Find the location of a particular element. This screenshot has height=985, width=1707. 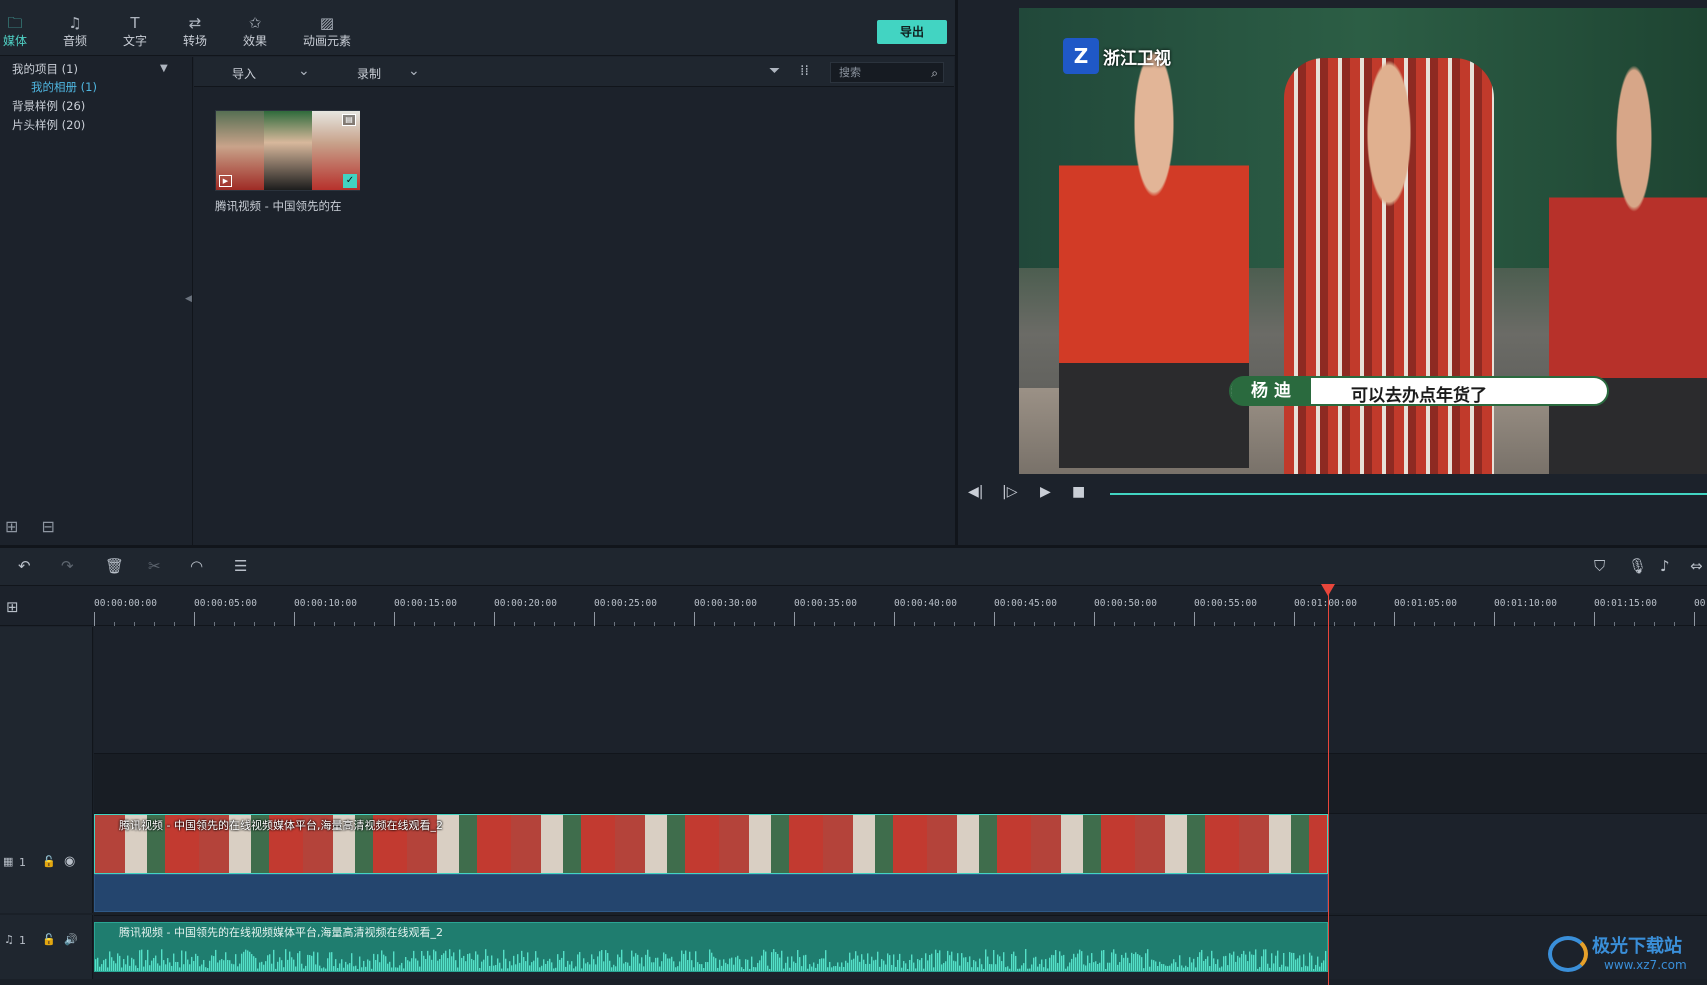

video-clip: 腾讯视频 - 中国领先的在线视频媒体平台,海量高清视频在线观看_2 is located at coordinates (711, 844).